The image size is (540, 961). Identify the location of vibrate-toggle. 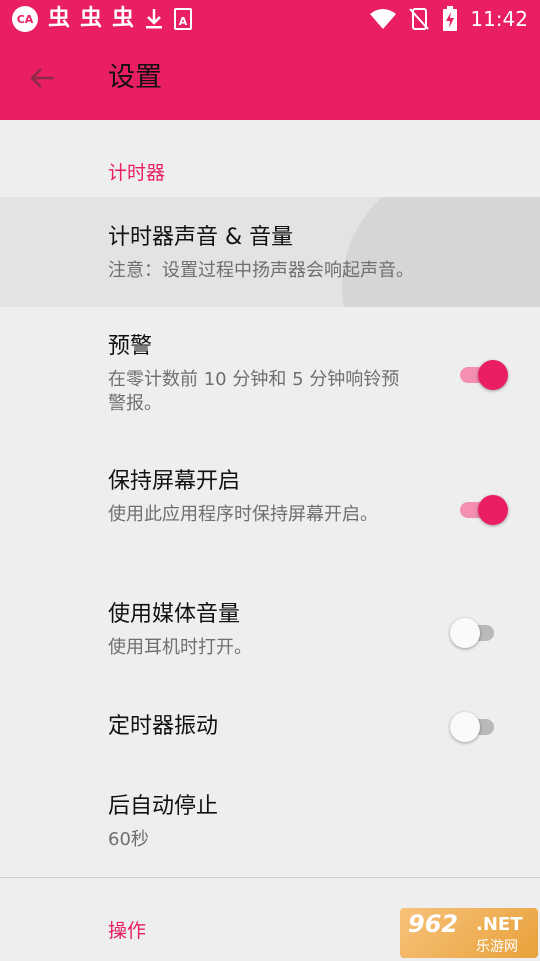
(476, 726).